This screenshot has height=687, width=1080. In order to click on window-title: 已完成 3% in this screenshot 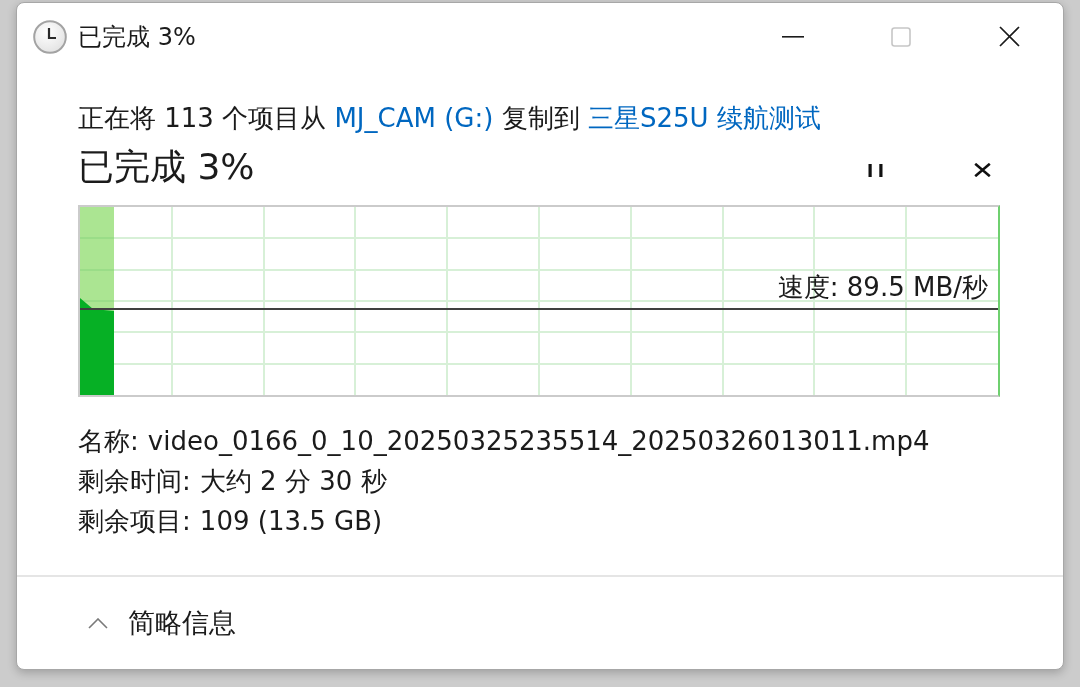, I will do `click(137, 37)`.